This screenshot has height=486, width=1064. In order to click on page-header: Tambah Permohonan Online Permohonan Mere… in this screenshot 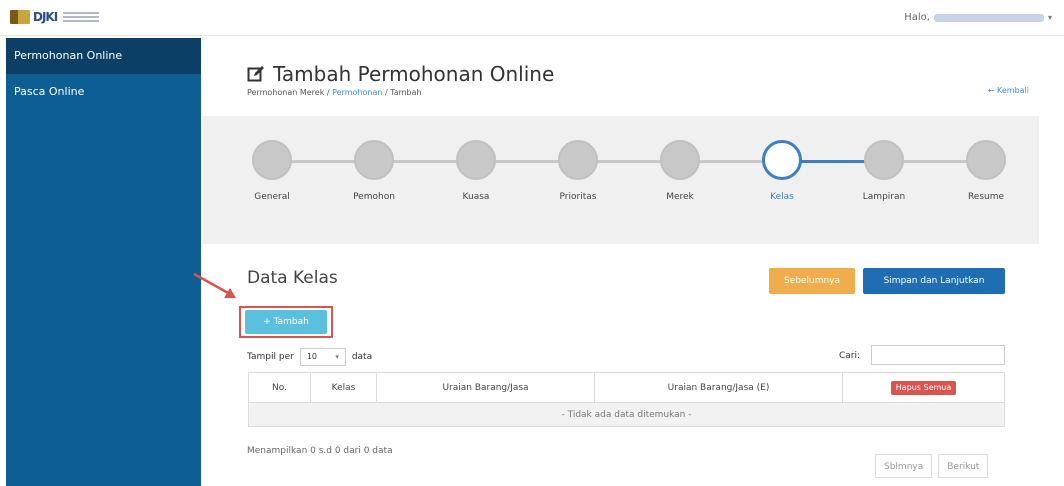, I will do `click(621, 77)`.